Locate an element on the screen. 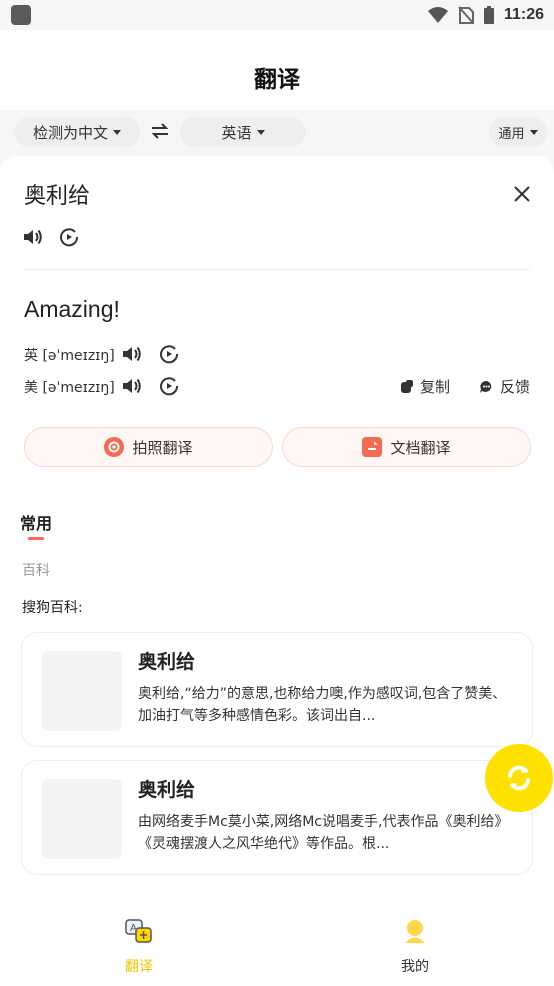 The height and width of the screenshot is (986, 554). us-speaker-icon is located at coordinates (132, 386).